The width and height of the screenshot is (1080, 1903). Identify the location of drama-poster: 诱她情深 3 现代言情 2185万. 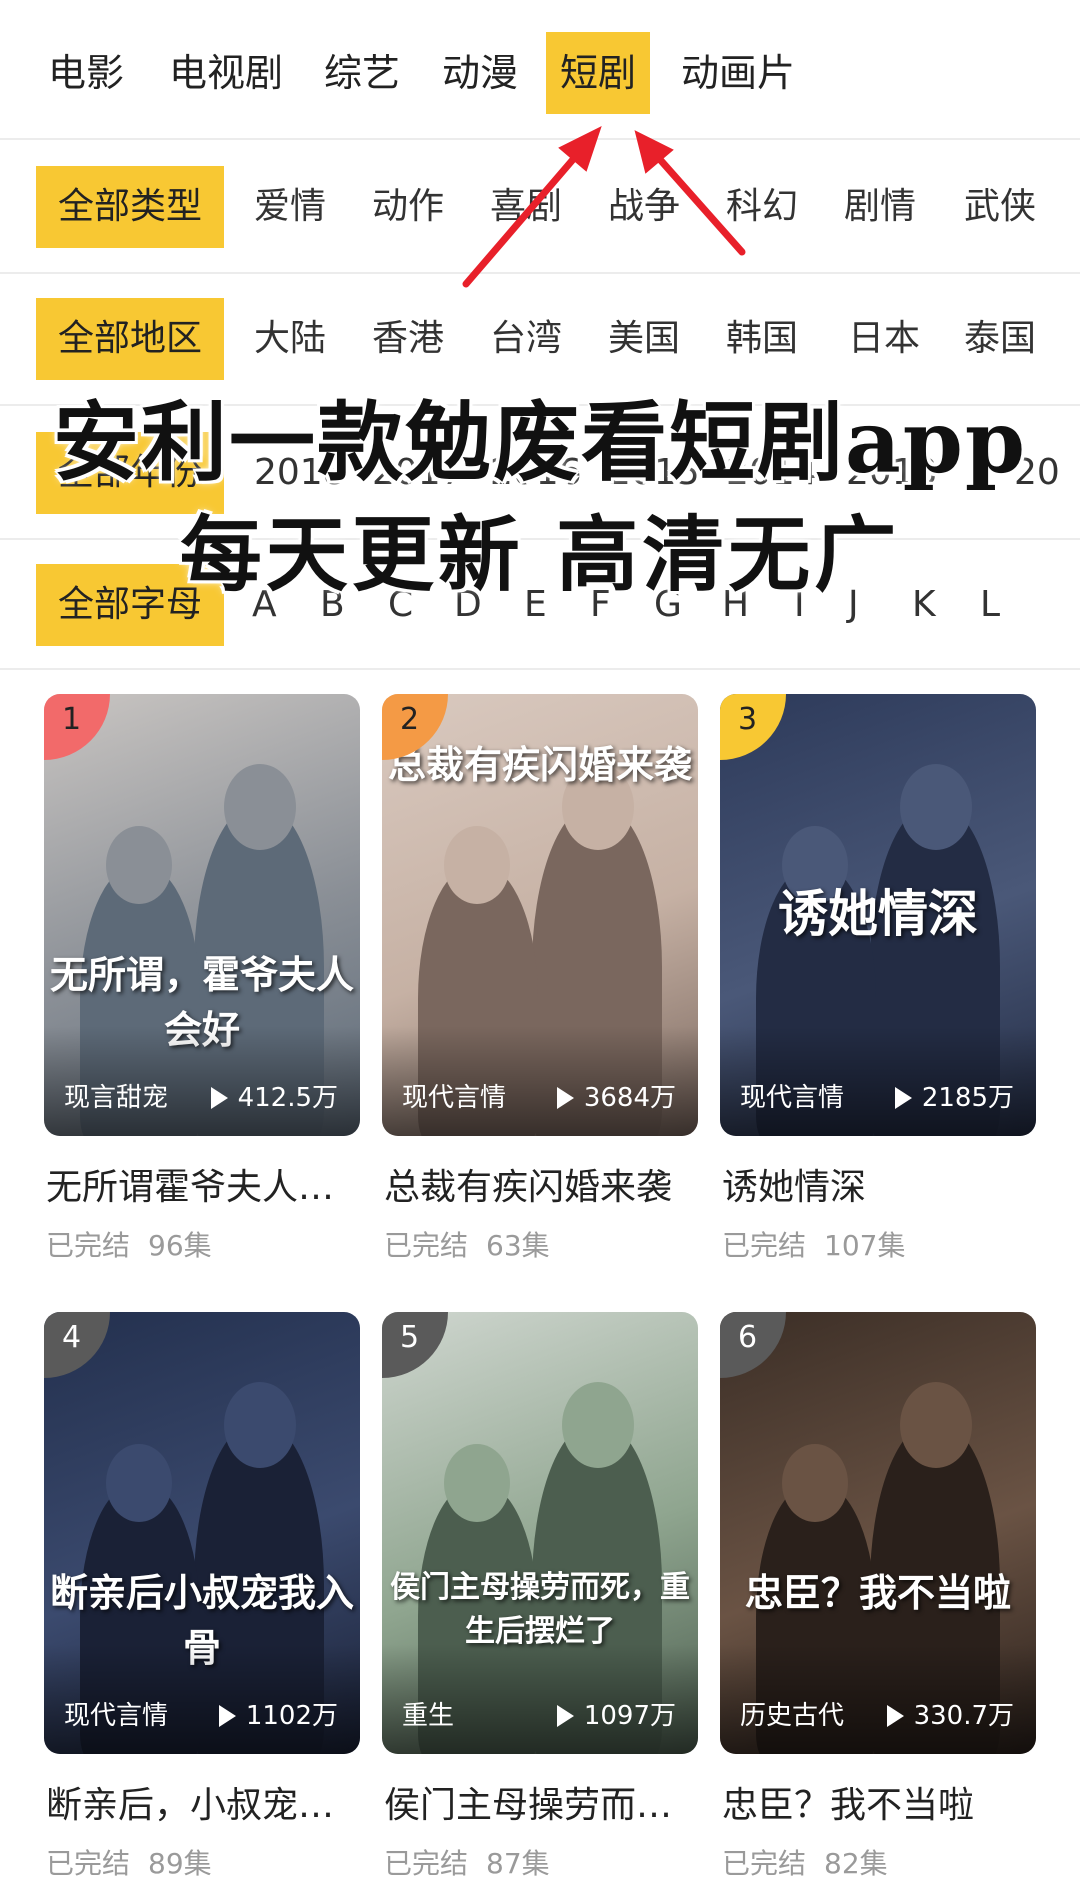
(878, 915).